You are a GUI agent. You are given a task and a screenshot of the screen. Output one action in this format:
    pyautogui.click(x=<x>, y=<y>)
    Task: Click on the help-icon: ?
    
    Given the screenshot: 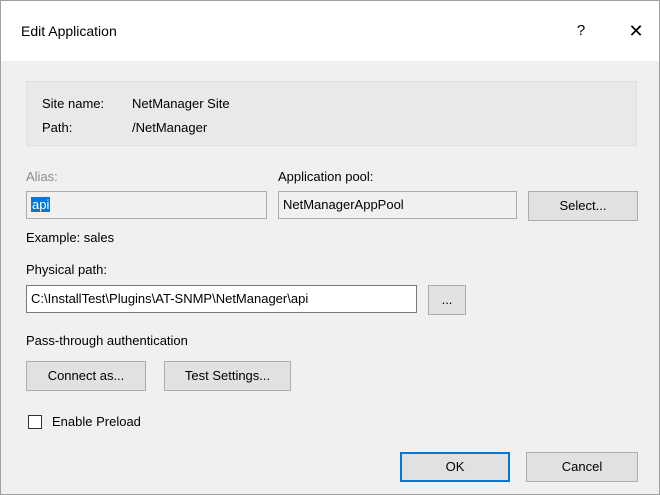 What is the action you would take?
    pyautogui.click(x=581, y=30)
    